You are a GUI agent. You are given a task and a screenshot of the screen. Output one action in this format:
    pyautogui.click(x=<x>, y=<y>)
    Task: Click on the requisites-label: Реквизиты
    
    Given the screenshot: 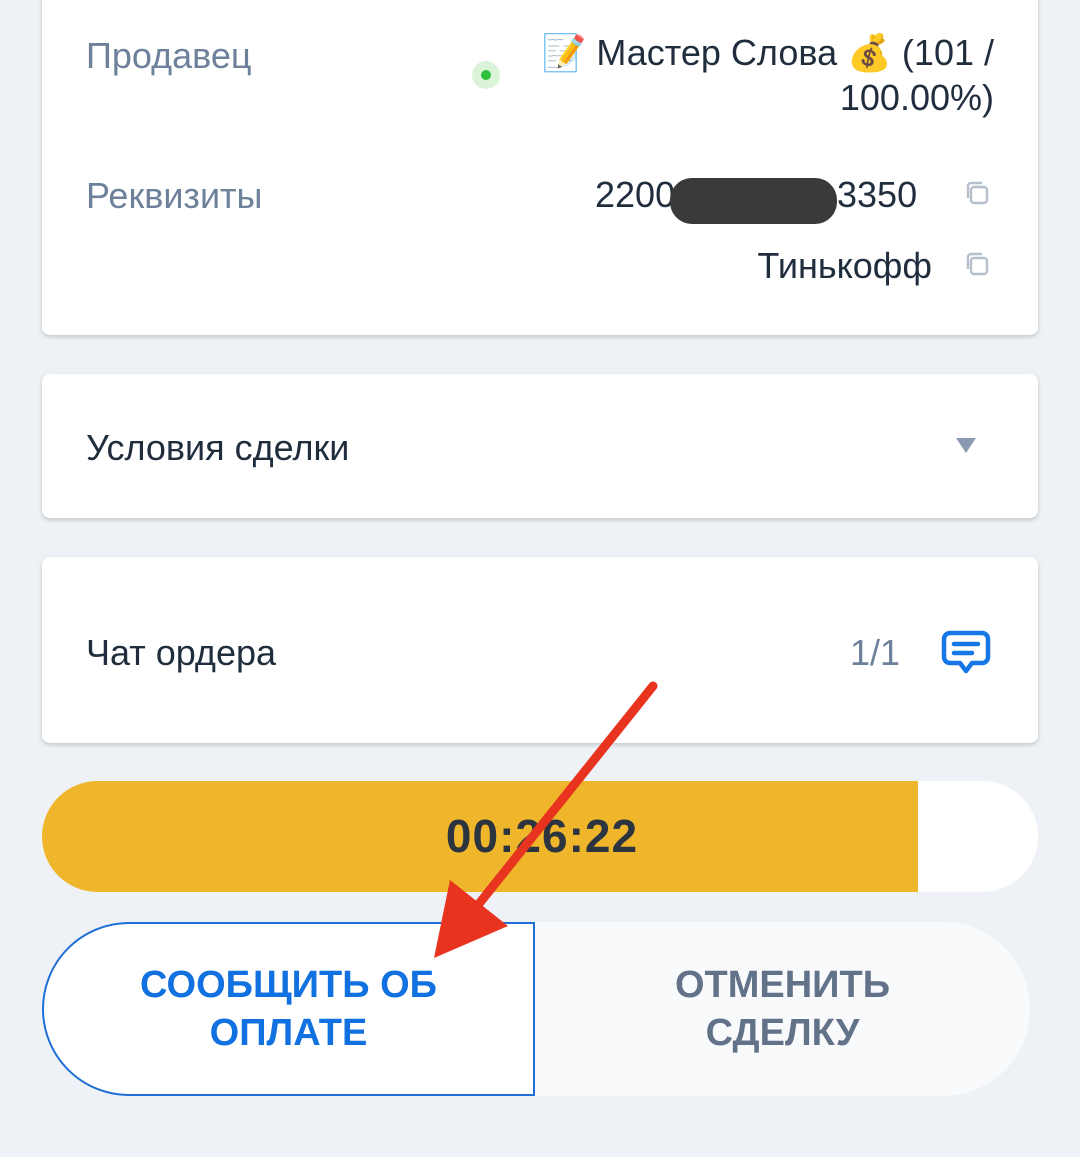 What is the action you would take?
    pyautogui.click(x=174, y=195)
    